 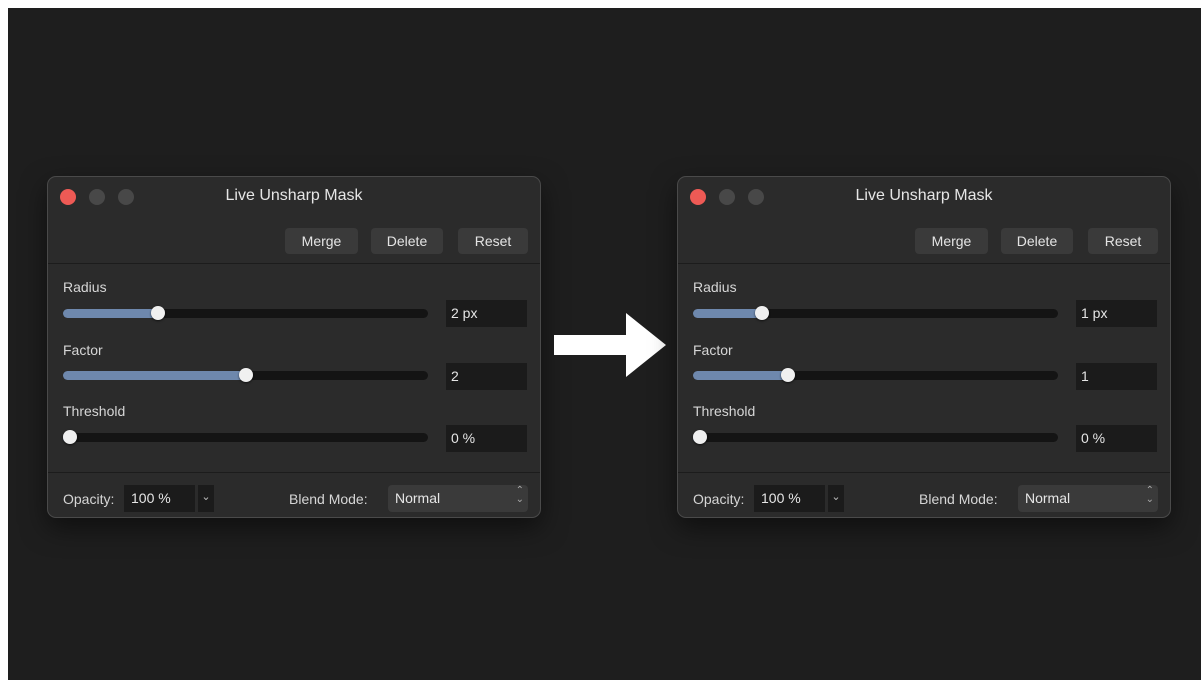 I want to click on factor-value-field: 1, so click(x=1116, y=376).